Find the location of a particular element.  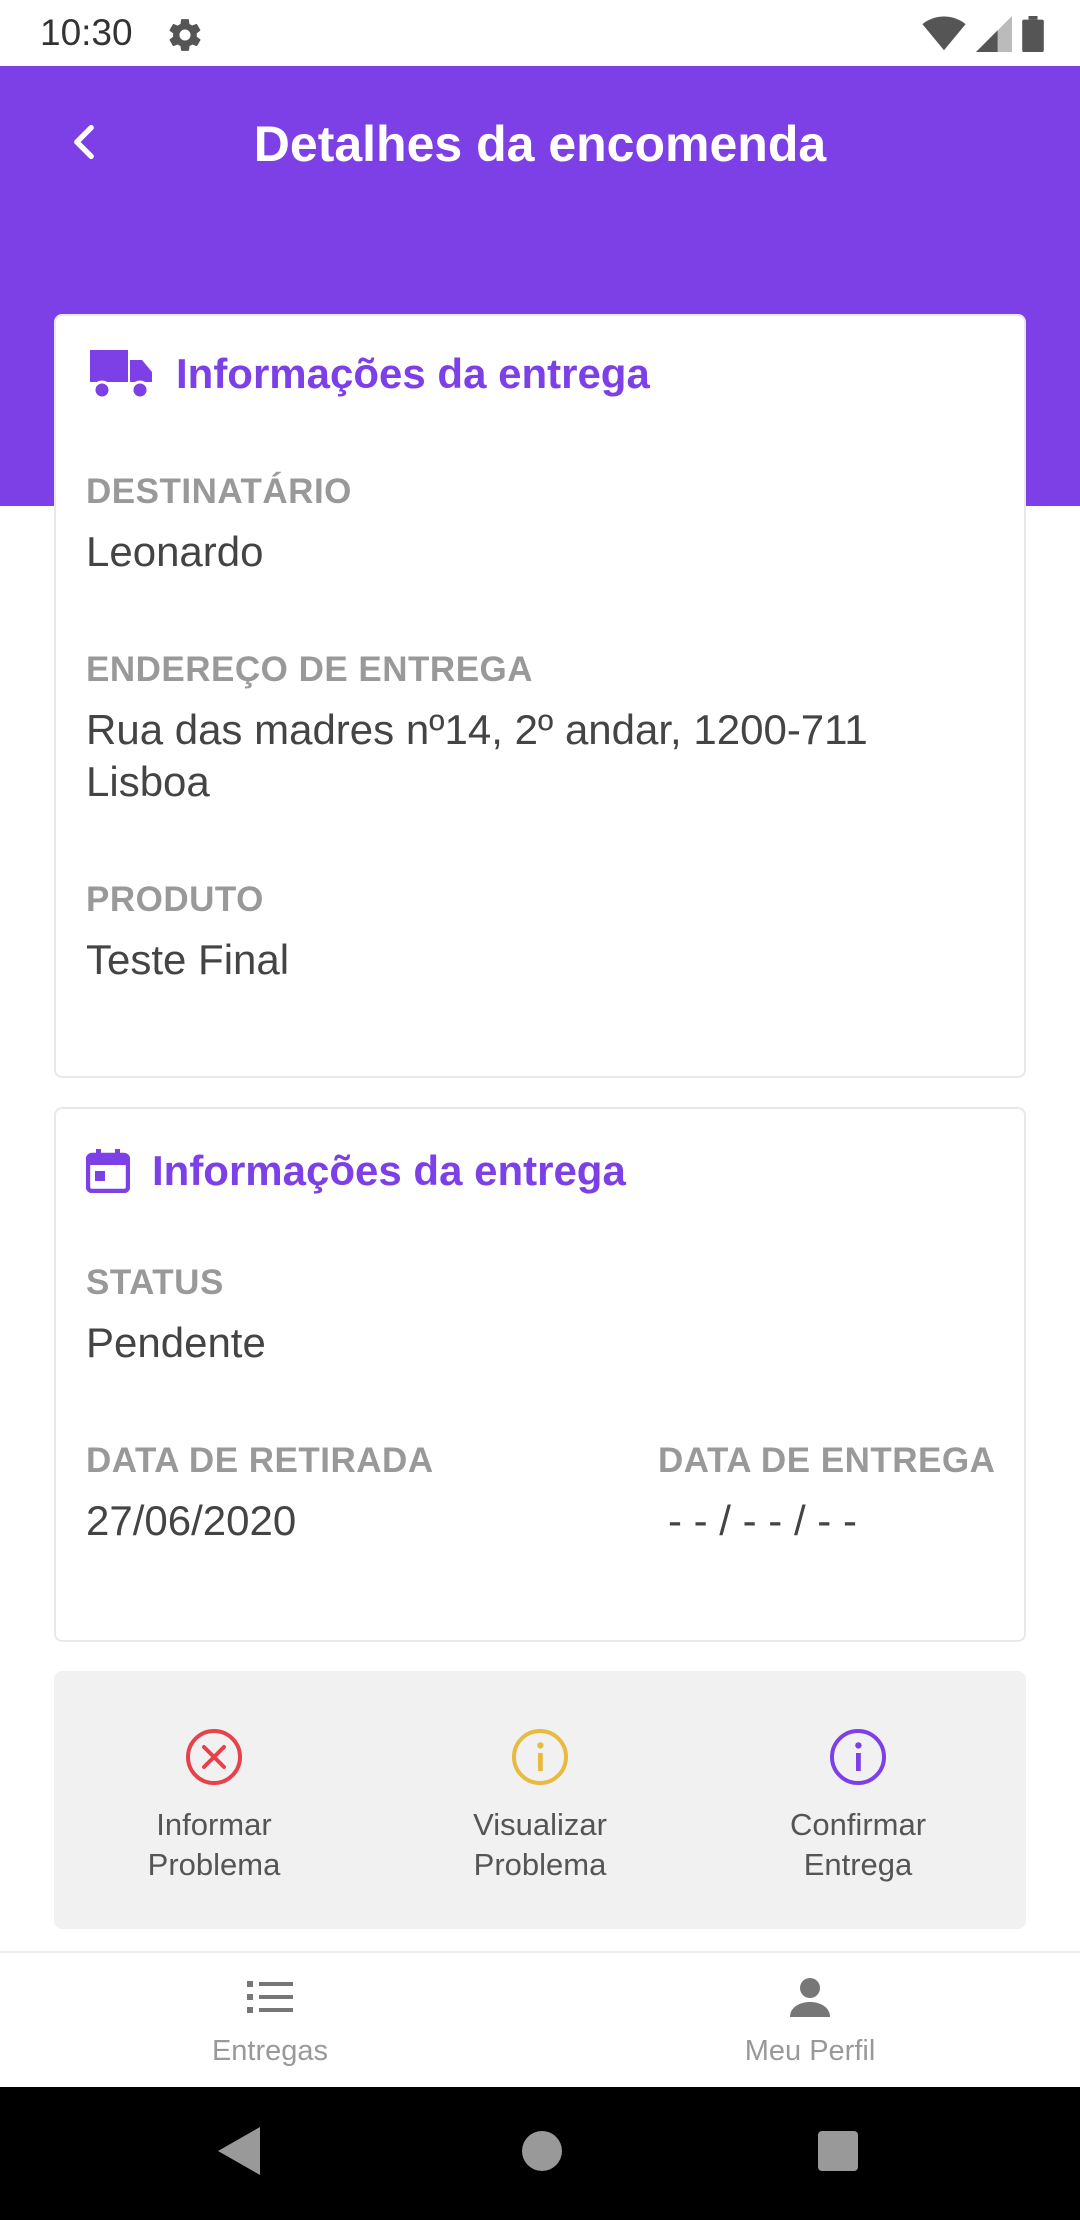

settings-gear-icon is located at coordinates (185, 35).